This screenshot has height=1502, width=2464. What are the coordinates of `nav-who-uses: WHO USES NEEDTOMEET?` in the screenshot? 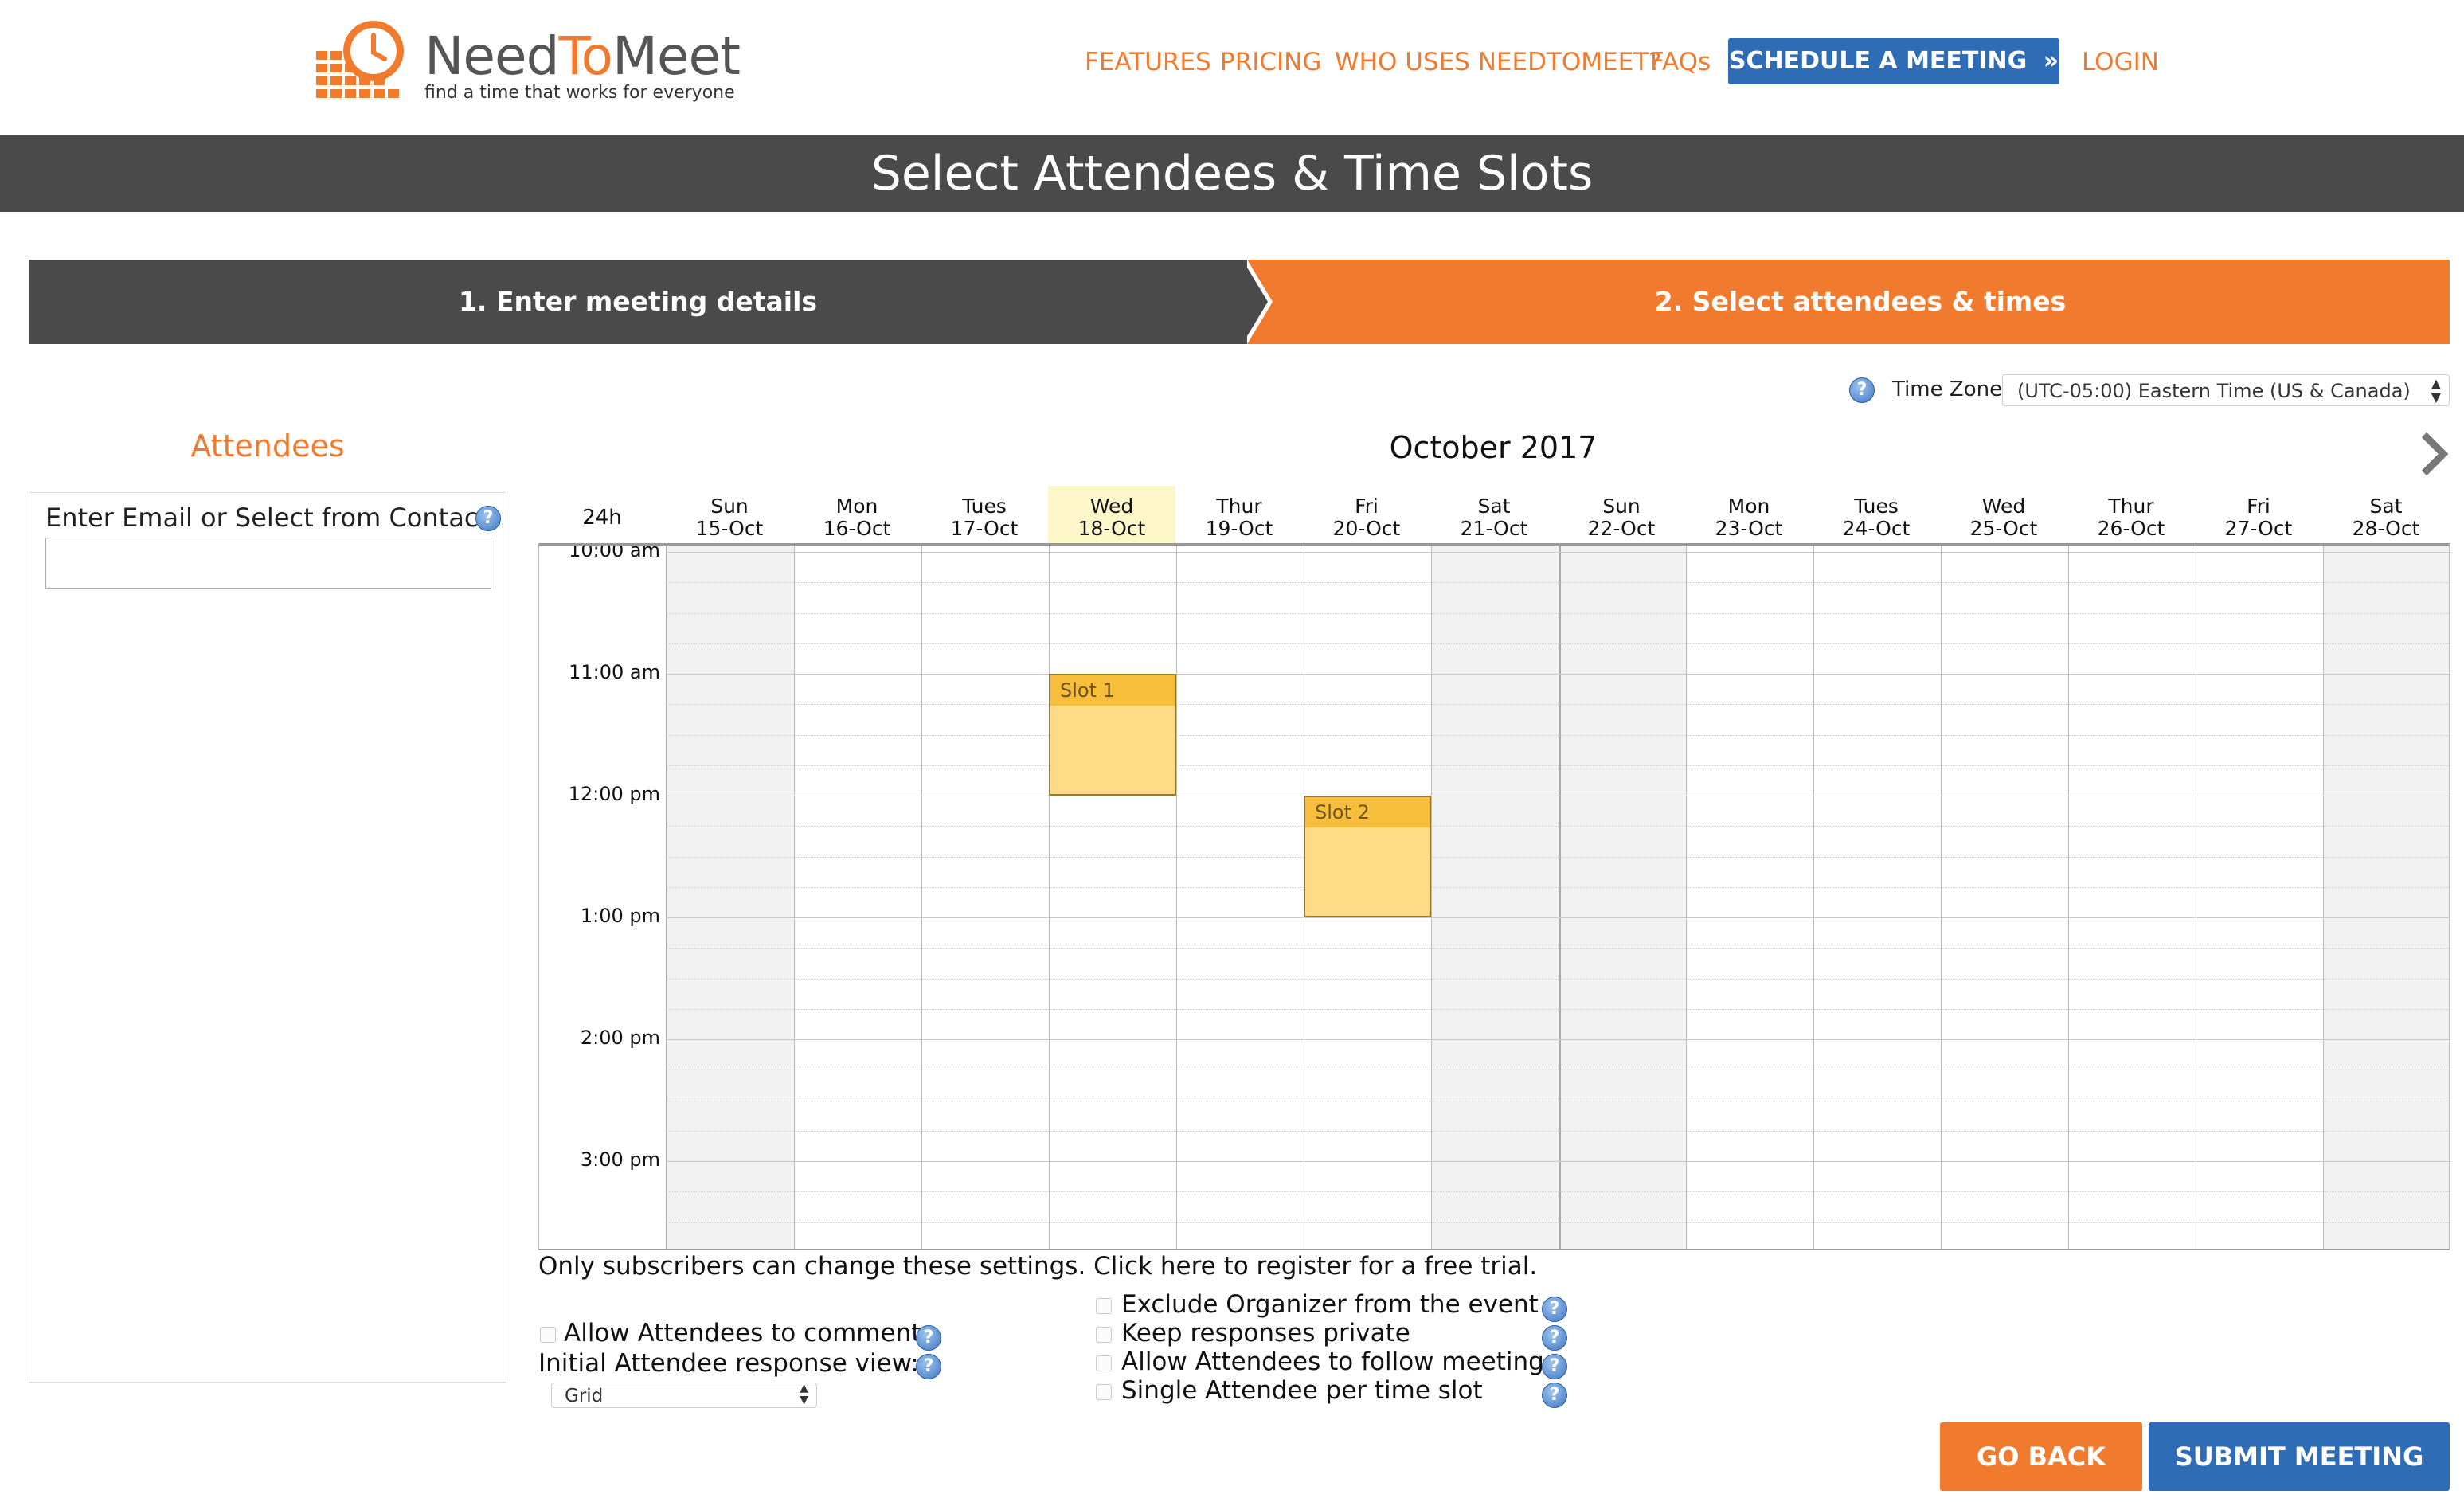 It's located at (1498, 62).